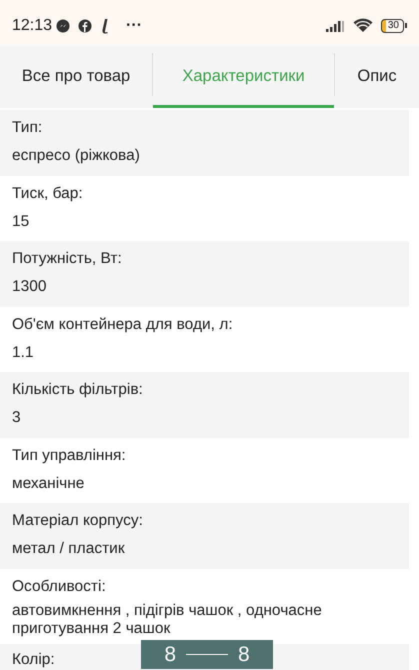 The width and height of the screenshot is (419, 670). Describe the element at coordinates (134, 26) in the screenshot. I see `more-icon: ···` at that location.